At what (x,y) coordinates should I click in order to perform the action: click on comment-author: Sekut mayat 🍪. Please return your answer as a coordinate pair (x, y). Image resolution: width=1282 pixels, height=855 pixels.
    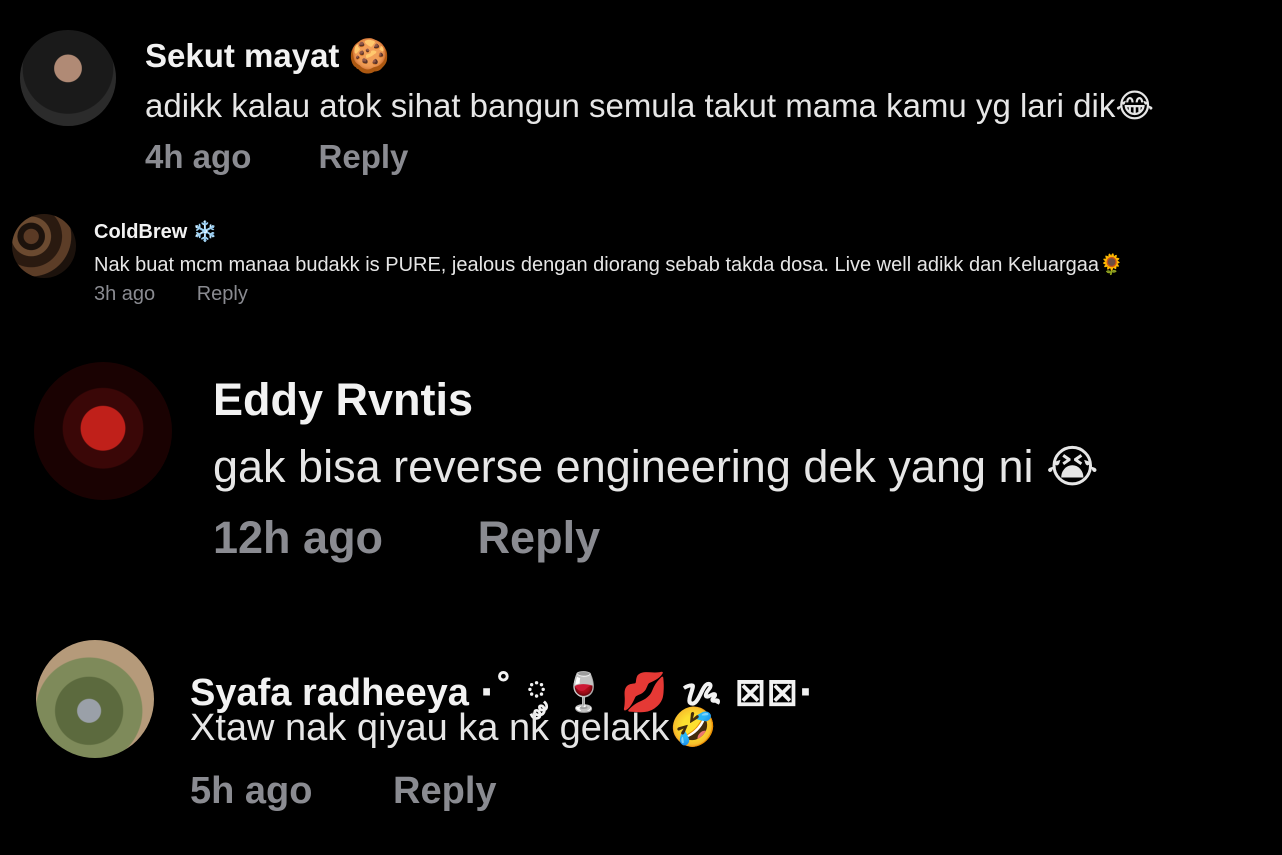
    Looking at the image, I should click on (267, 56).